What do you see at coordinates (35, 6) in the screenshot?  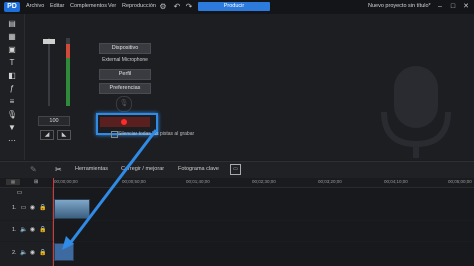 I see `menu-archivo: Archivo` at bounding box center [35, 6].